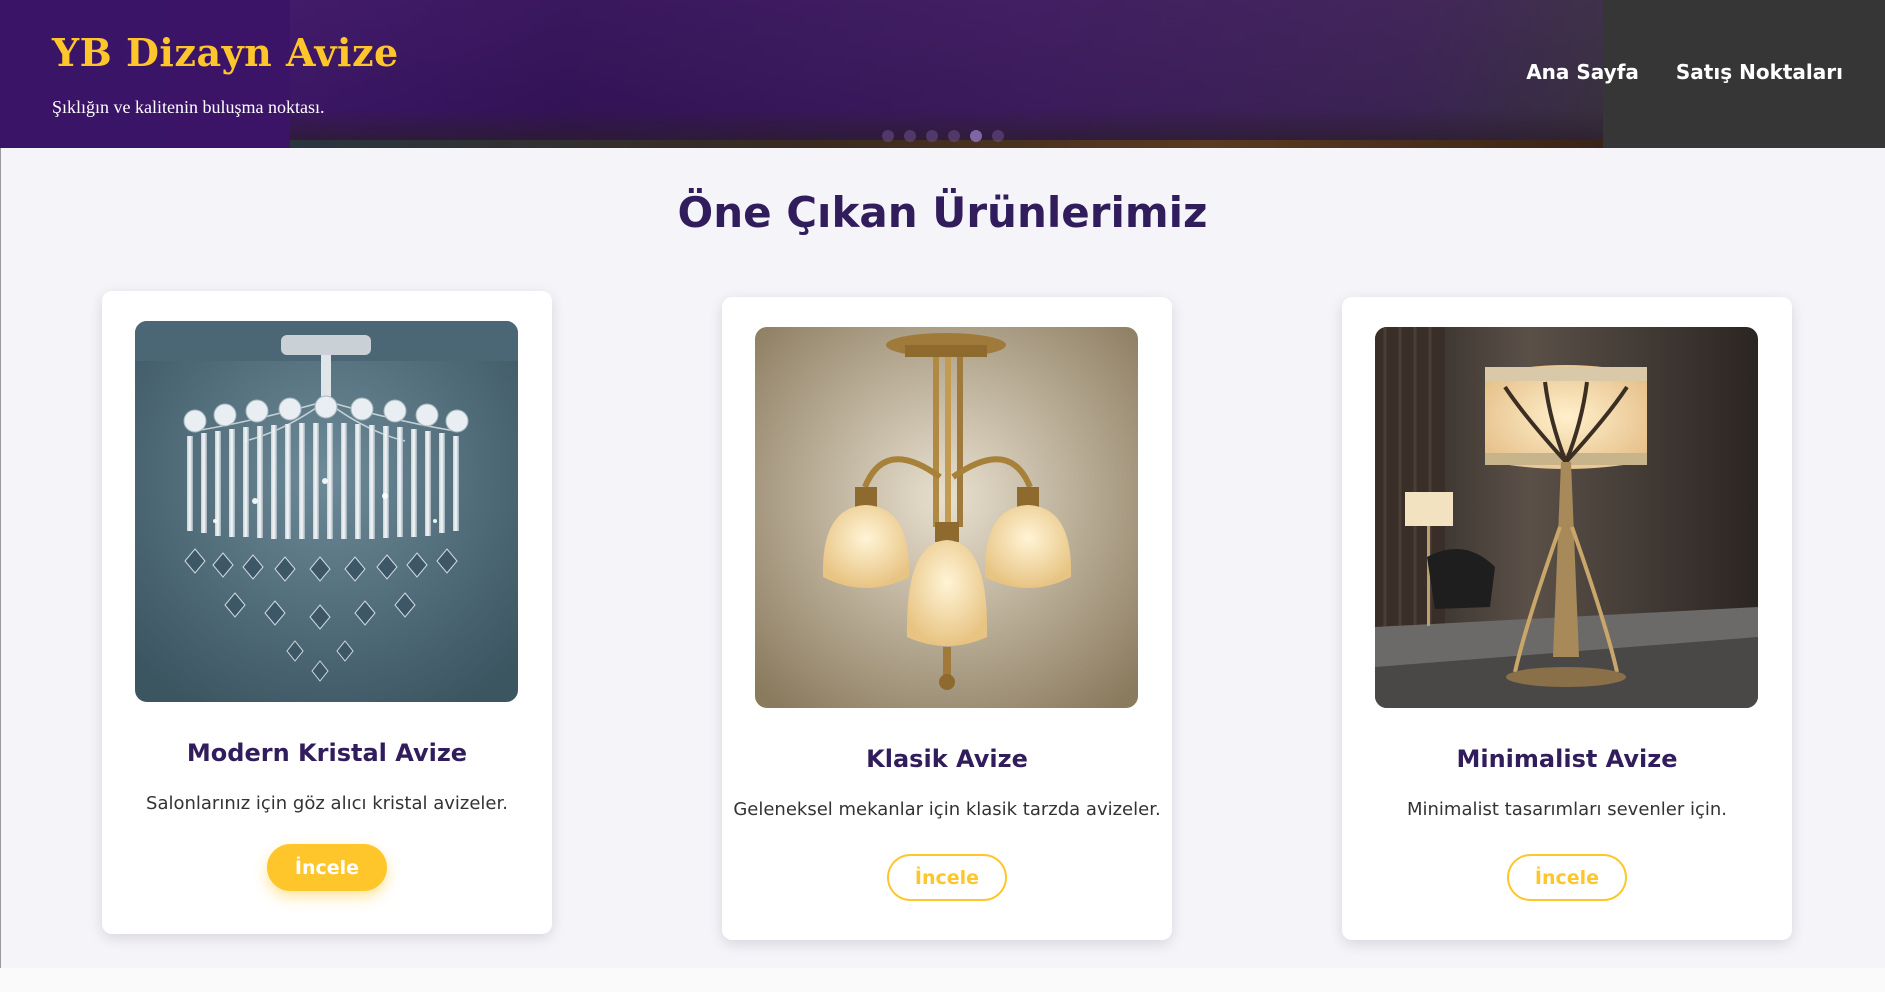 The width and height of the screenshot is (1885, 992). Describe the element at coordinates (1567, 809) in the screenshot. I see `product-description: Minimalist tasarımları sevenler için.` at that location.